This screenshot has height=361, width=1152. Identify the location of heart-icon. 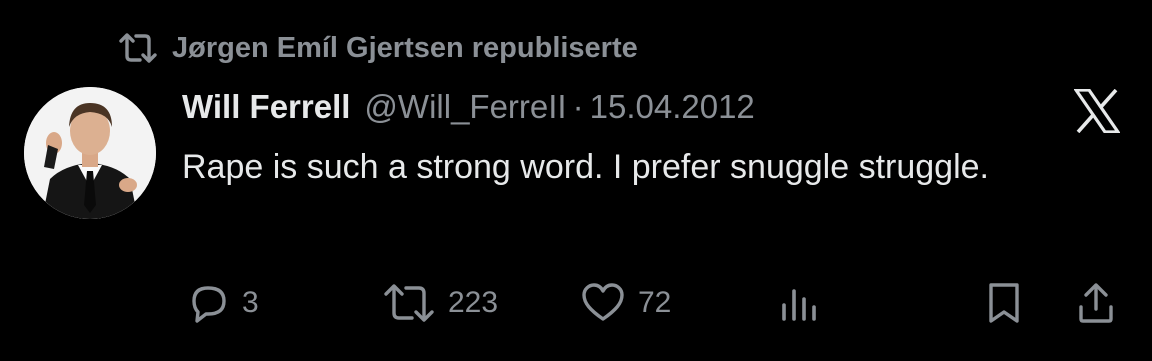
(603, 303).